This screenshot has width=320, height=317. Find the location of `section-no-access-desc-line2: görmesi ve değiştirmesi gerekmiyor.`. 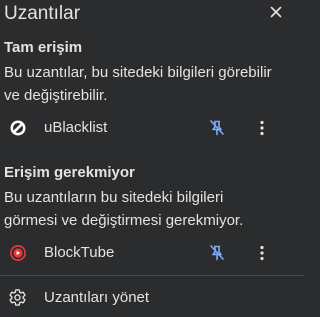

section-no-access-desc-line2: görmesi ve değiştirmesi gerekmiyor. is located at coordinates (124, 220).